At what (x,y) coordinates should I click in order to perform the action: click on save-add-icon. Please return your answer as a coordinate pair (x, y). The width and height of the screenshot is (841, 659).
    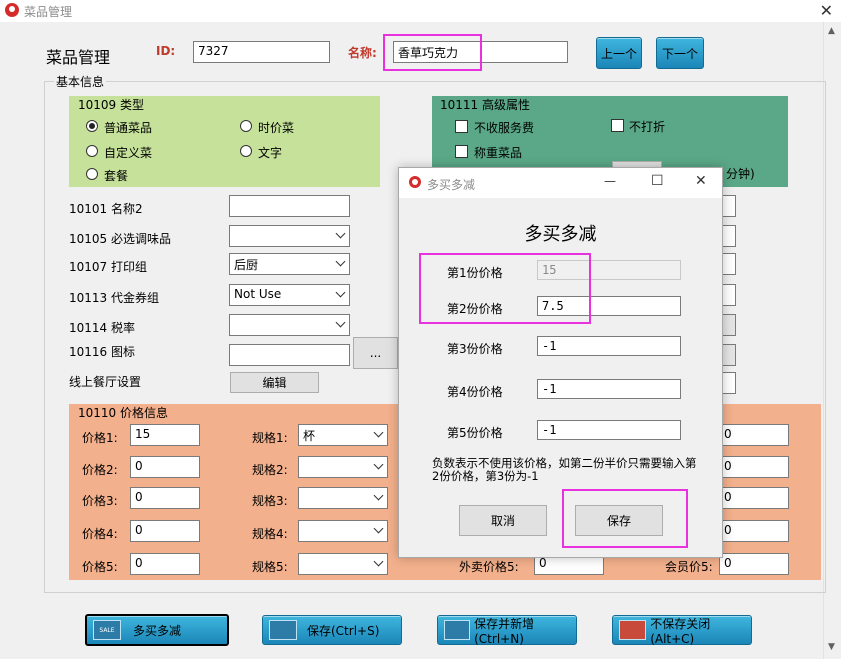
    Looking at the image, I should click on (457, 630).